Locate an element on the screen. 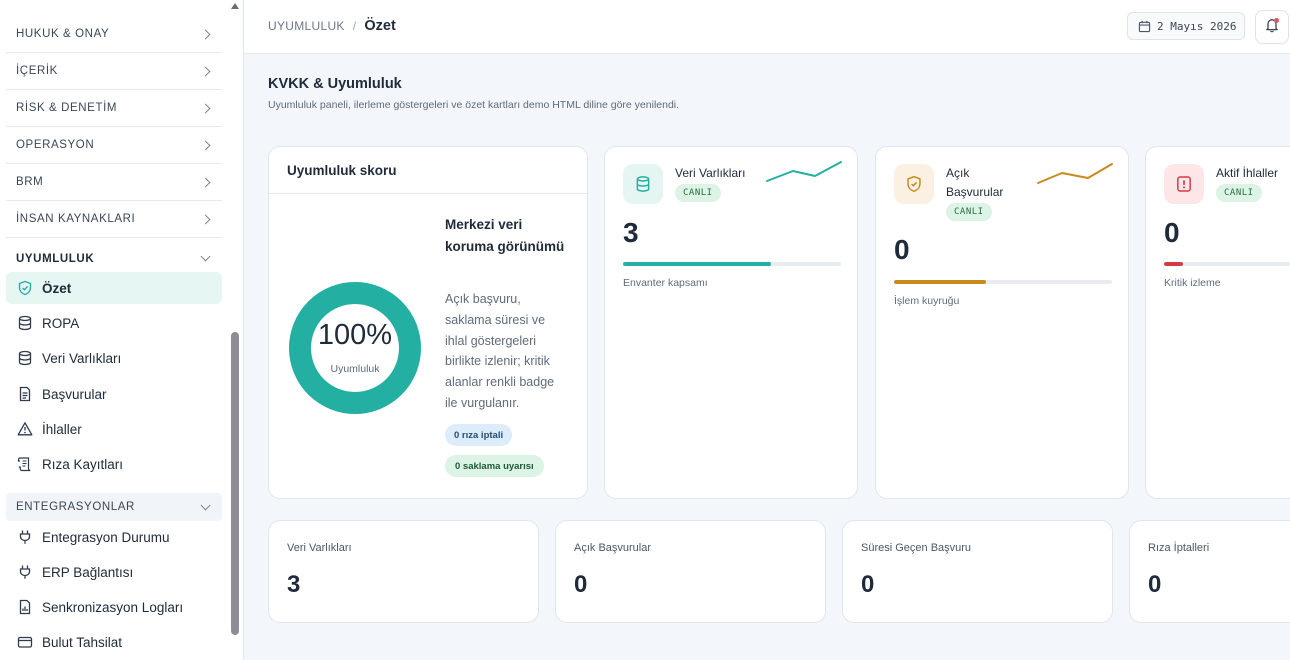 The width and height of the screenshot is (1290, 660). sidebar-item-ozet: Özet is located at coordinates (114, 288).